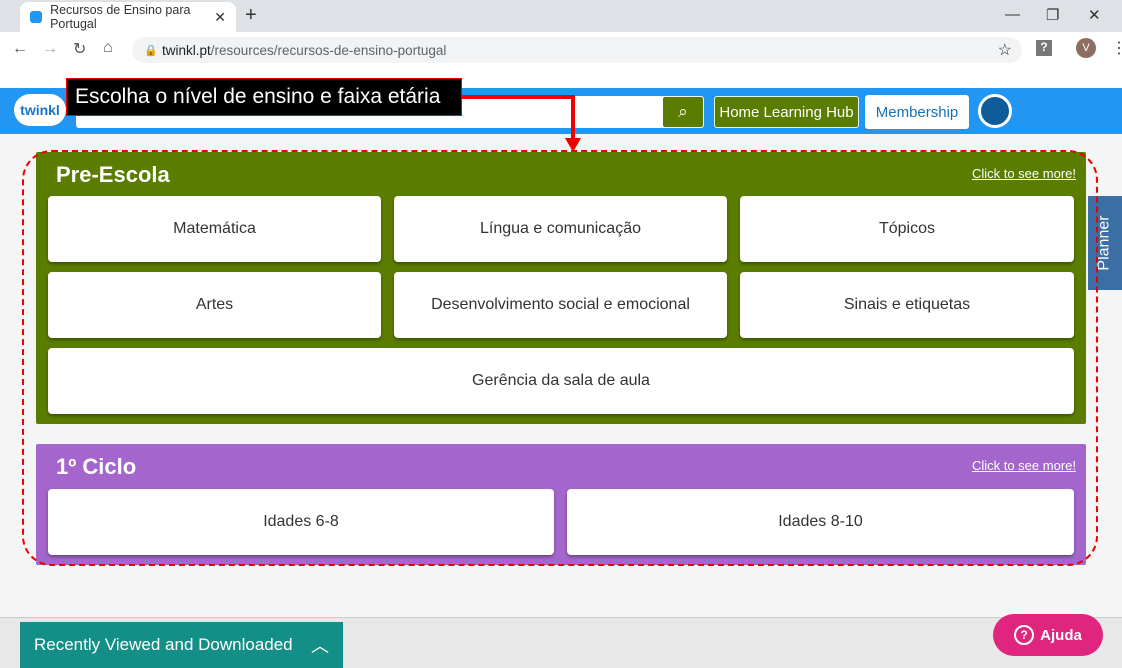 The width and height of the screenshot is (1122, 668). What do you see at coordinates (521, 123) in the screenshot?
I see `annotation-arrow` at bounding box center [521, 123].